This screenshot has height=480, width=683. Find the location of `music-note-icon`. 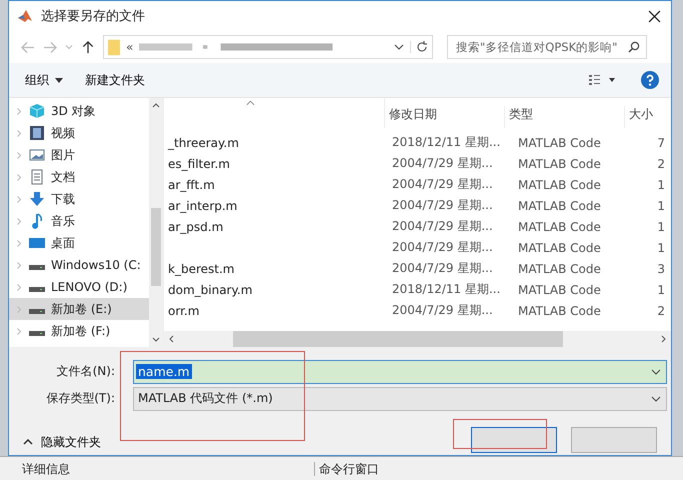

music-note-icon is located at coordinates (37, 221).